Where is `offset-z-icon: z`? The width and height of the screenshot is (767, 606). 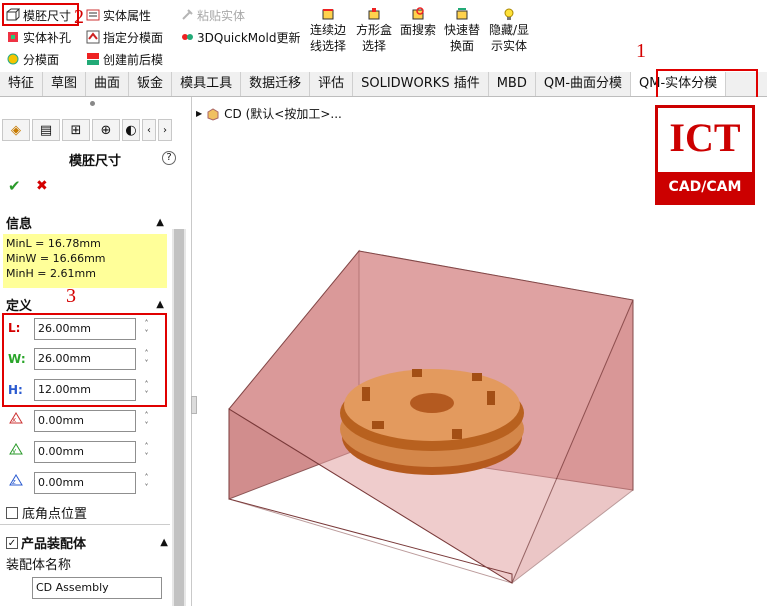 offset-z-icon: z is located at coordinates (16, 480).